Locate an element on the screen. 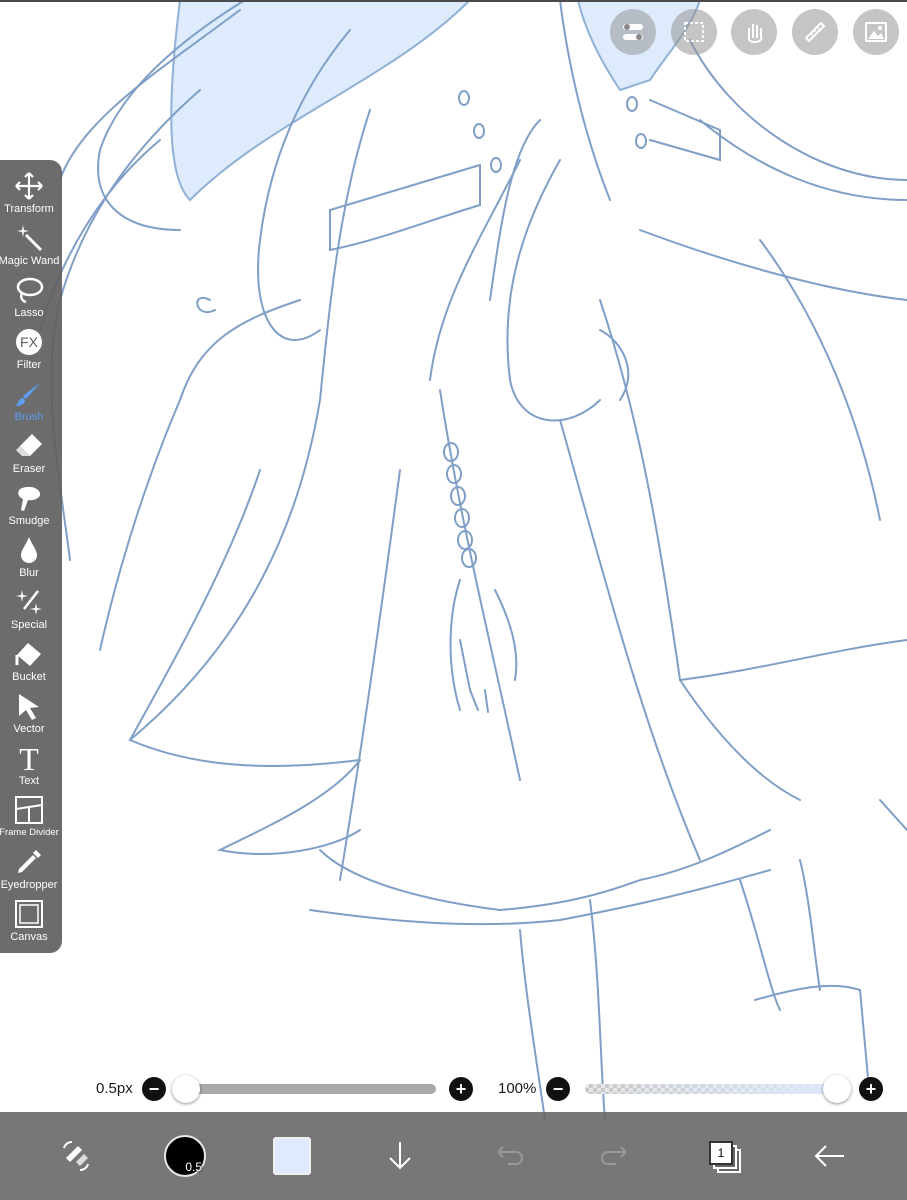 The height and width of the screenshot is (1200, 907). undo-icon is located at coordinates (510, 1155).